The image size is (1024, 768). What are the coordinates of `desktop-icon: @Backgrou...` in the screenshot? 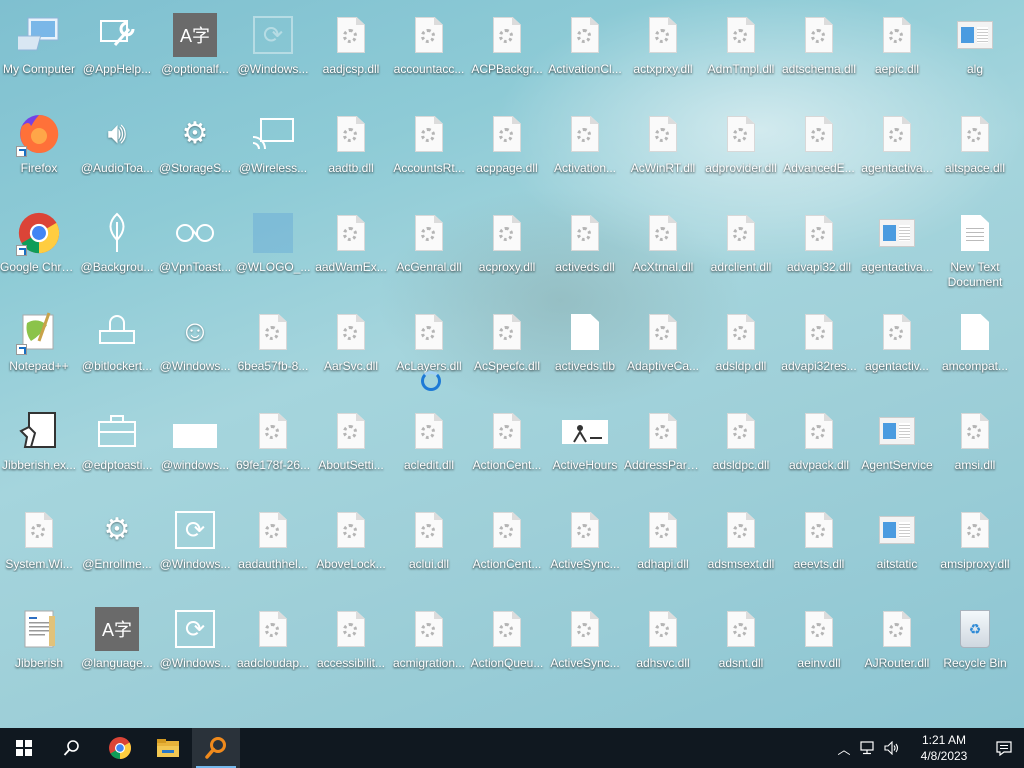 It's located at (117, 250).